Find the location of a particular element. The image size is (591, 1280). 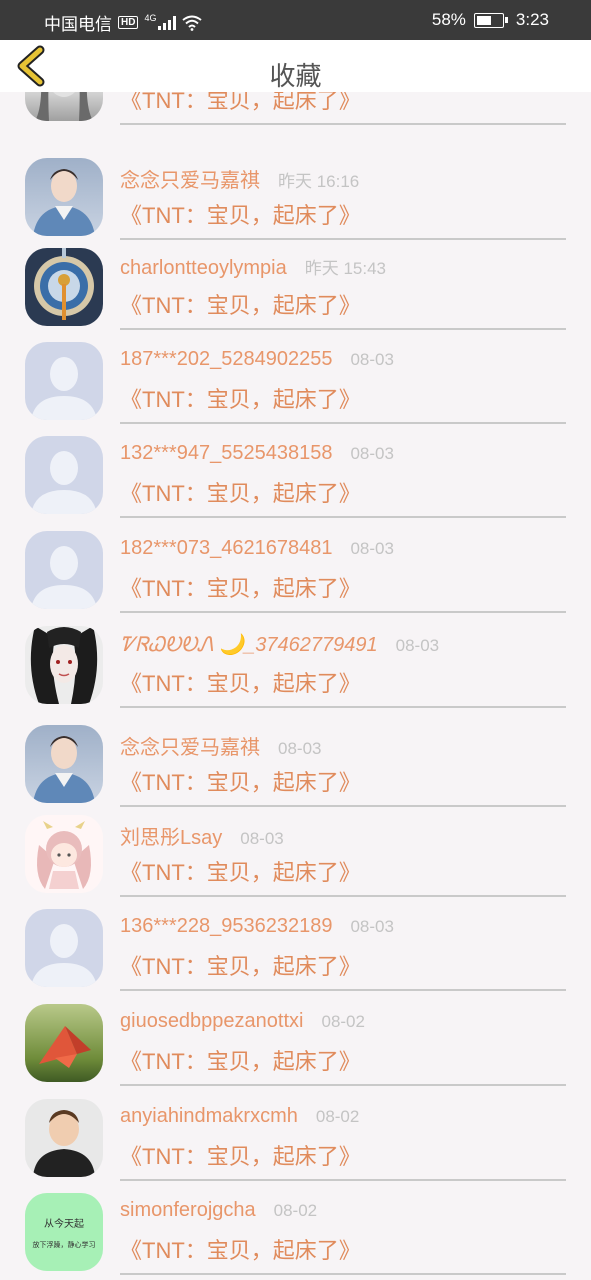

wifi-icon is located at coordinates (192, 23).